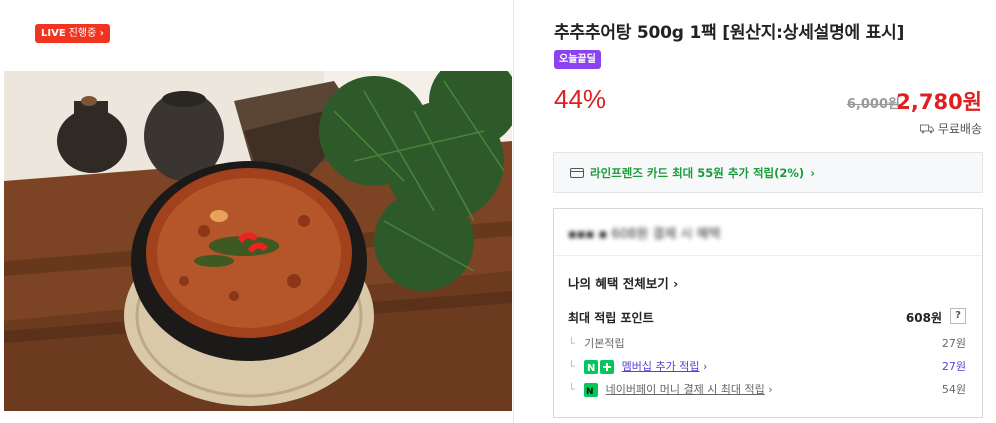  What do you see at coordinates (580, 99) in the screenshot?
I see `discount-rate: 44%` at bounding box center [580, 99].